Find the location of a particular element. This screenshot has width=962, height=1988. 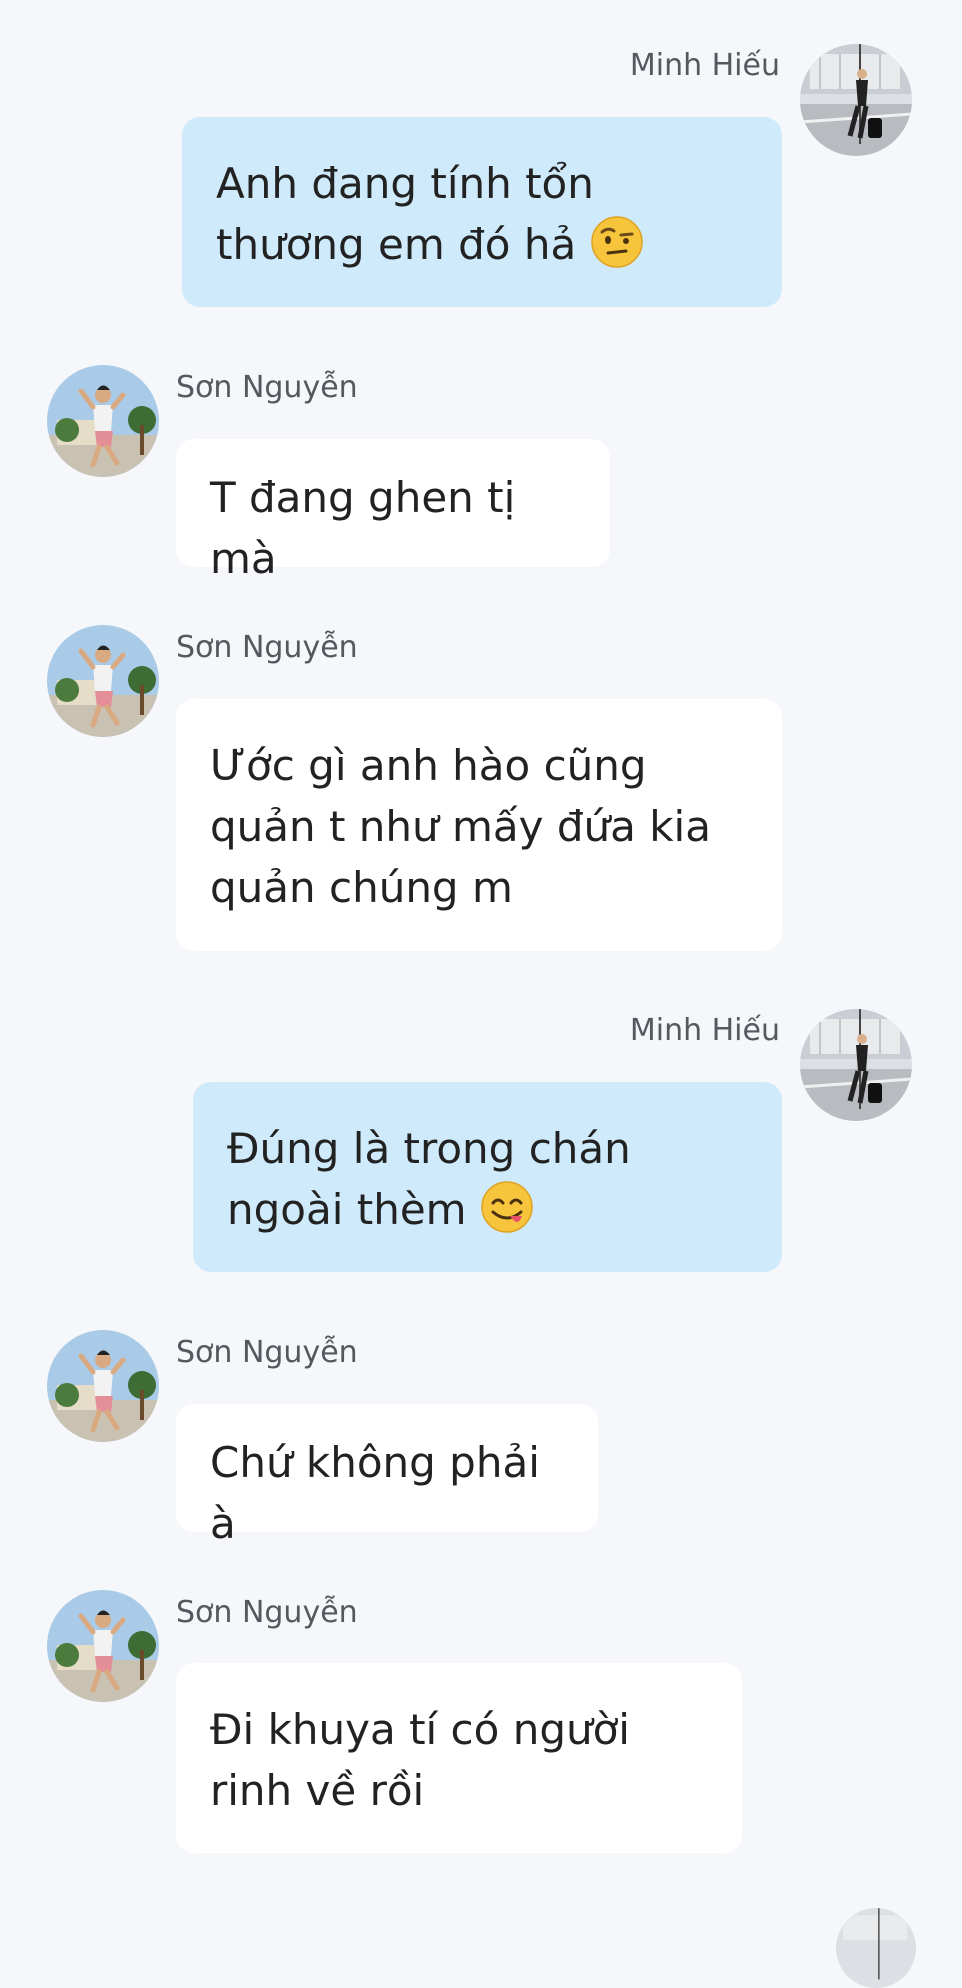

message-bubble: Anh đang tính tổn thương em đó hả is located at coordinates (482, 212).